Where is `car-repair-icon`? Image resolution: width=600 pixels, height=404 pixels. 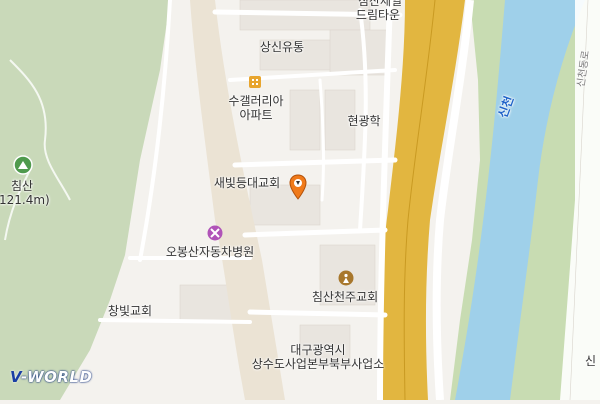 car-repair-icon is located at coordinates (215, 235).